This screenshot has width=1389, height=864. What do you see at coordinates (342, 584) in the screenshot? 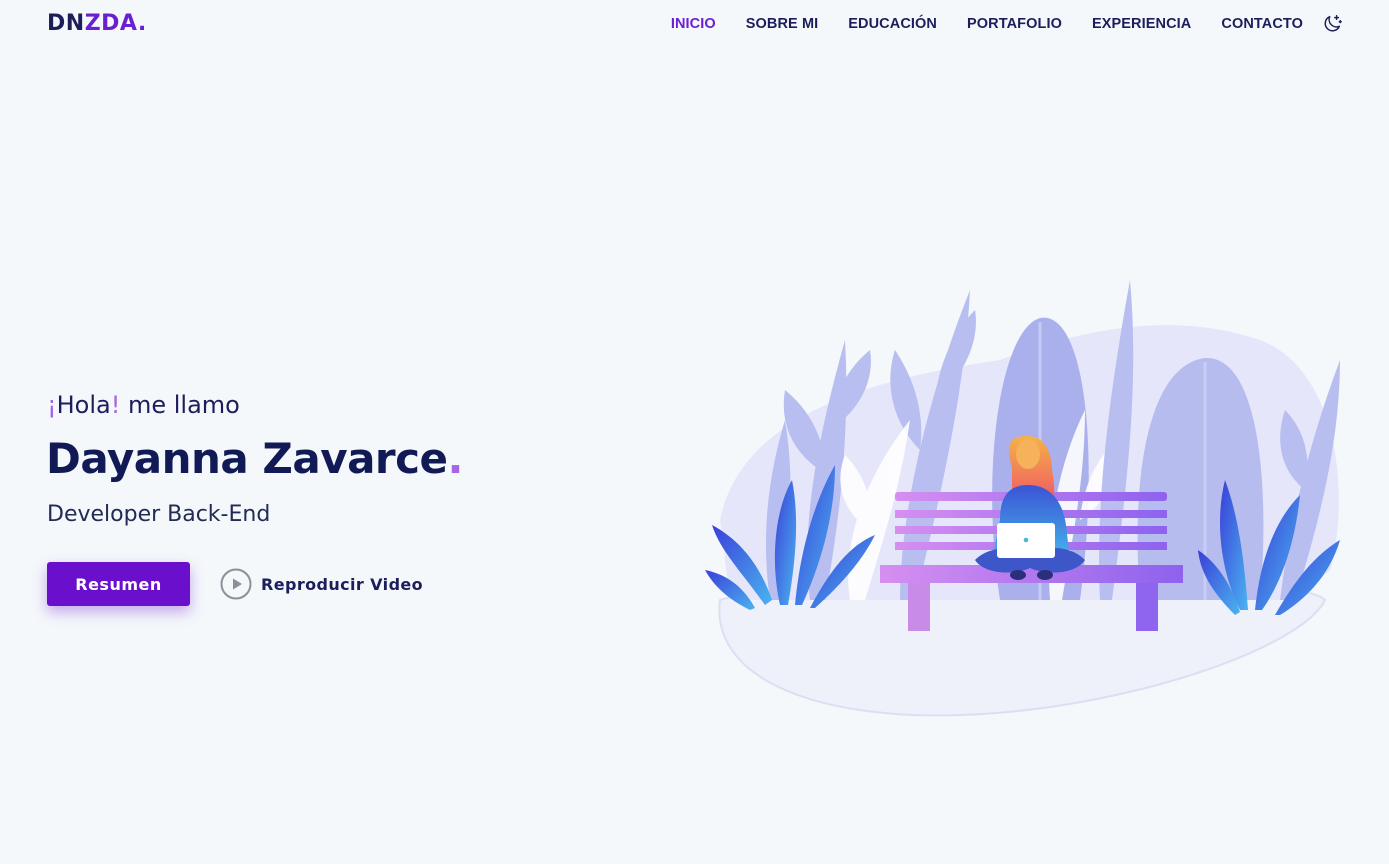
I see `play-video-label: Reproducir Video` at bounding box center [342, 584].